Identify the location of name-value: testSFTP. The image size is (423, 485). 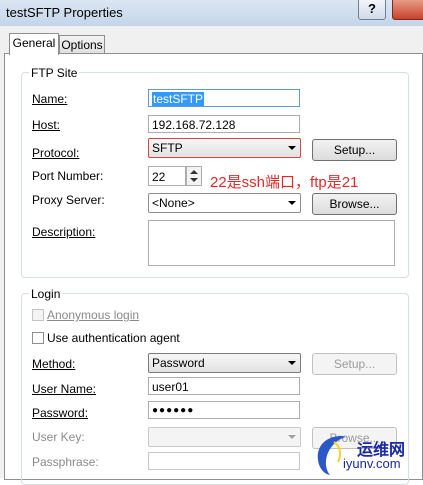
(178, 99).